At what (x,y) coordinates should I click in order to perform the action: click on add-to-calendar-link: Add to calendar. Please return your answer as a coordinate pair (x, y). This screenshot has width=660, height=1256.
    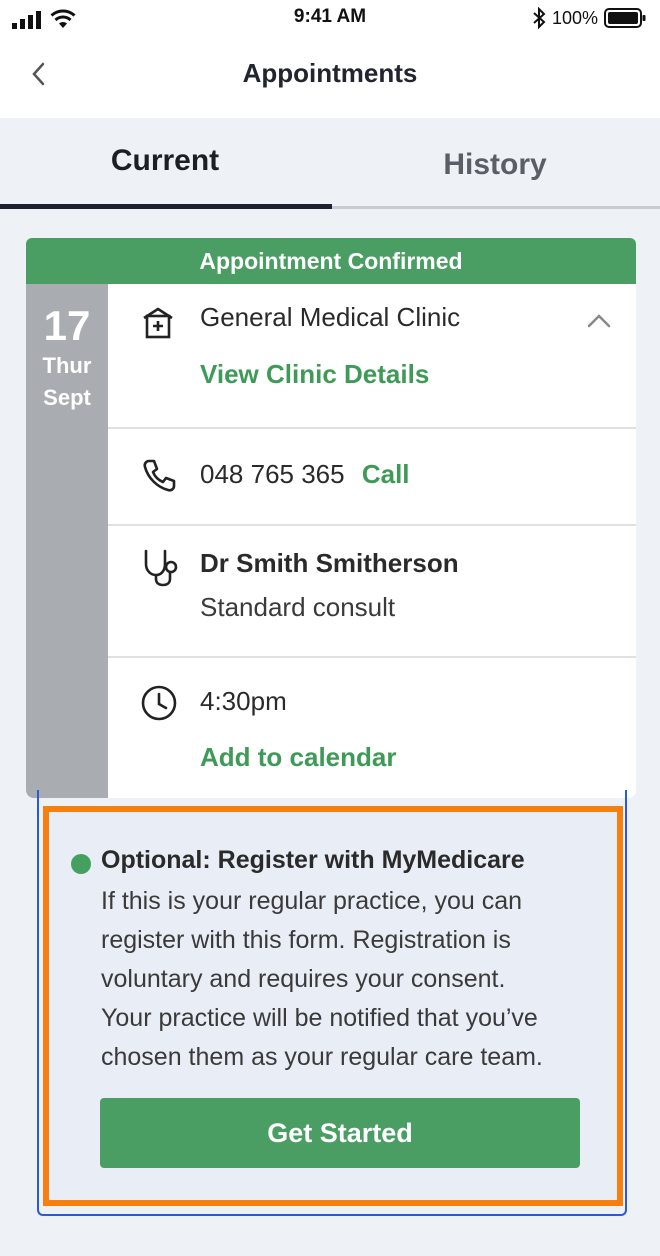
    Looking at the image, I should click on (298, 757).